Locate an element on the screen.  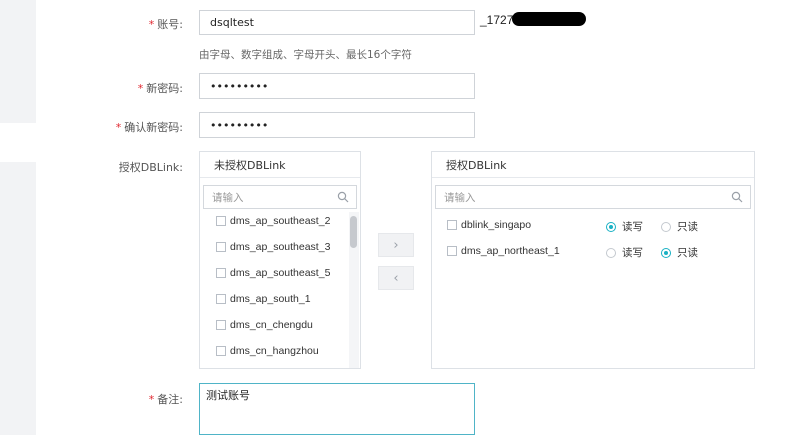
confirm-password-input: ••••••••• is located at coordinates (337, 125).